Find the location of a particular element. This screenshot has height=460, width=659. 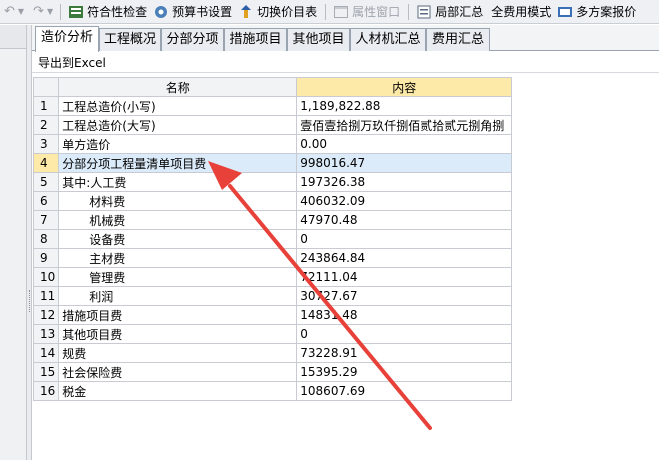

tab-labor-material-machine: 人材机汇总 is located at coordinates (388, 39).